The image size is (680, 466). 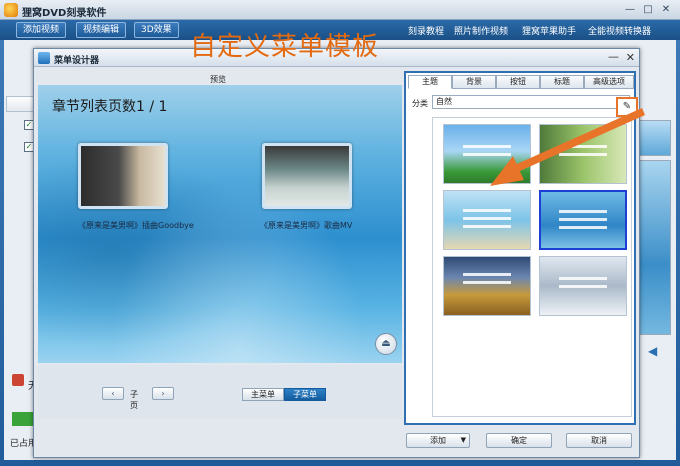 I want to click on chapter-page-title: 章节列表页数1 / 1, so click(x=110, y=107).